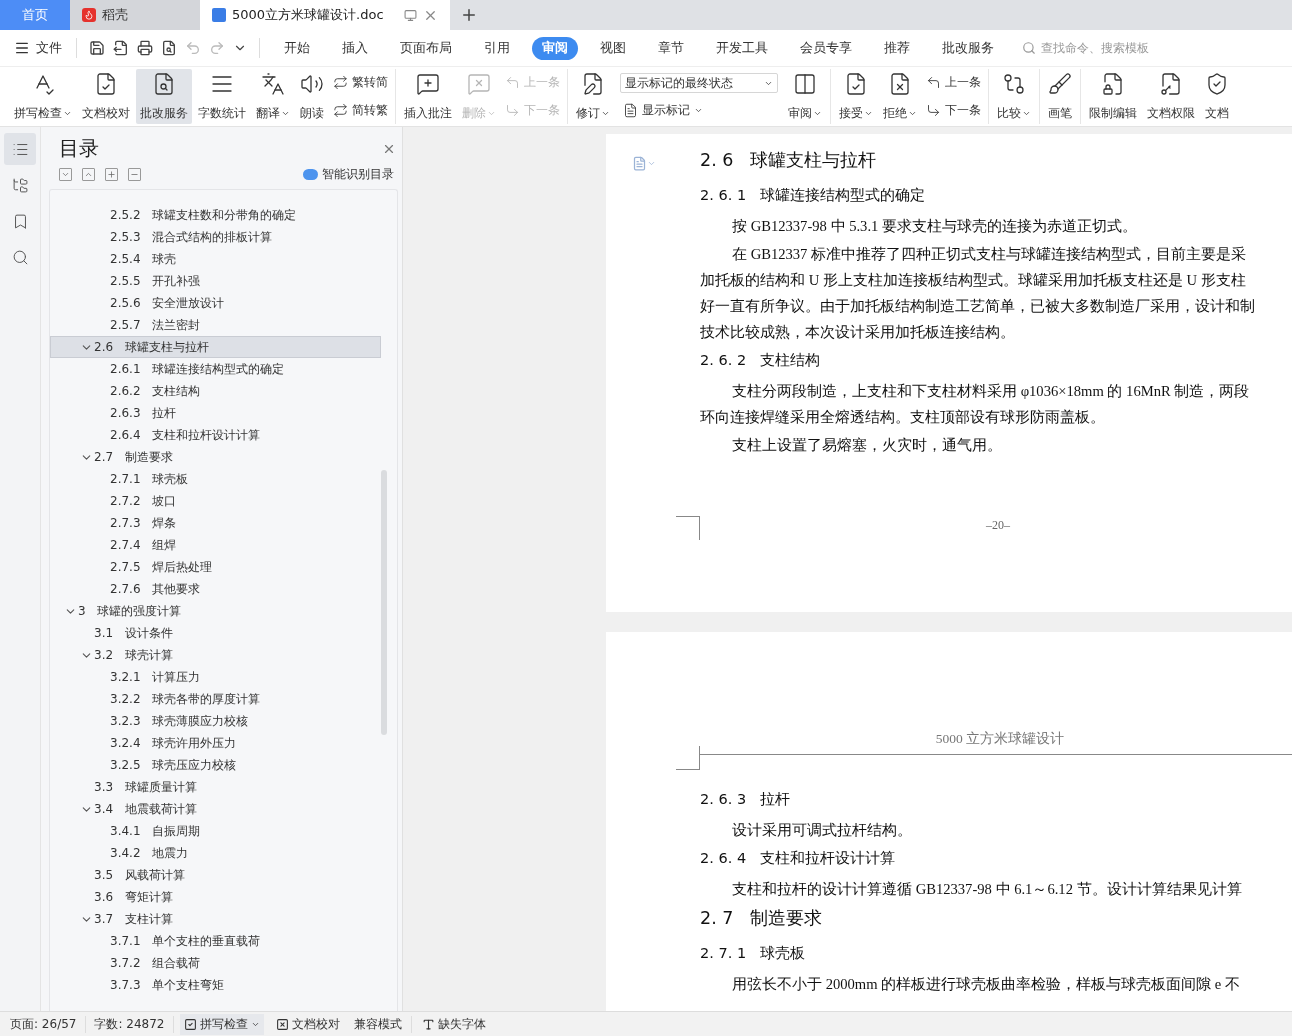 The image size is (1292, 1036). I want to click on font-icon, so click(429, 1024).